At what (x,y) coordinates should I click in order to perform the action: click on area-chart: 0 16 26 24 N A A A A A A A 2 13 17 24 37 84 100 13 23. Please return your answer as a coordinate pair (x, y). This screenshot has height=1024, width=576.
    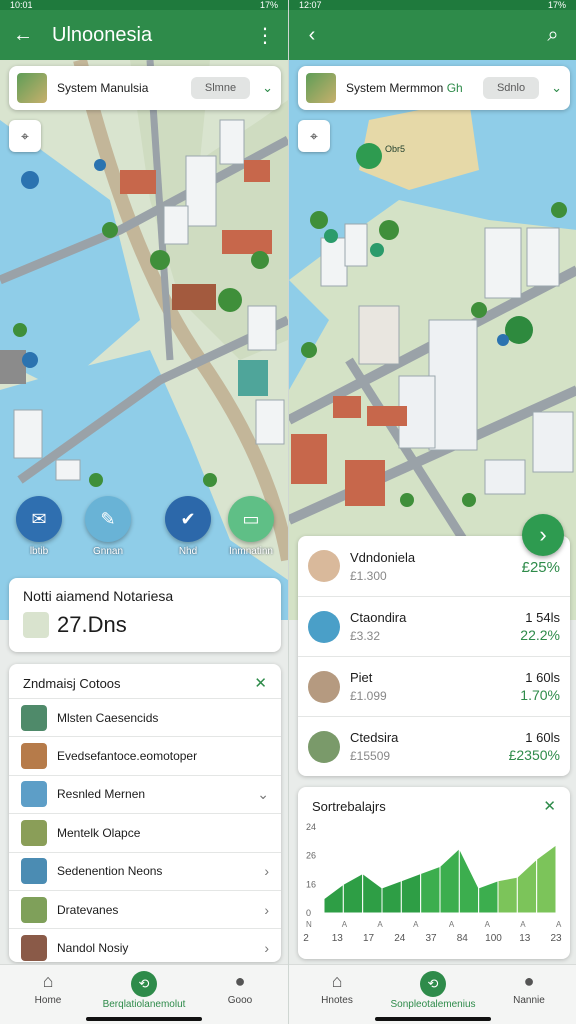
    Looking at the image, I should click on (432, 883).